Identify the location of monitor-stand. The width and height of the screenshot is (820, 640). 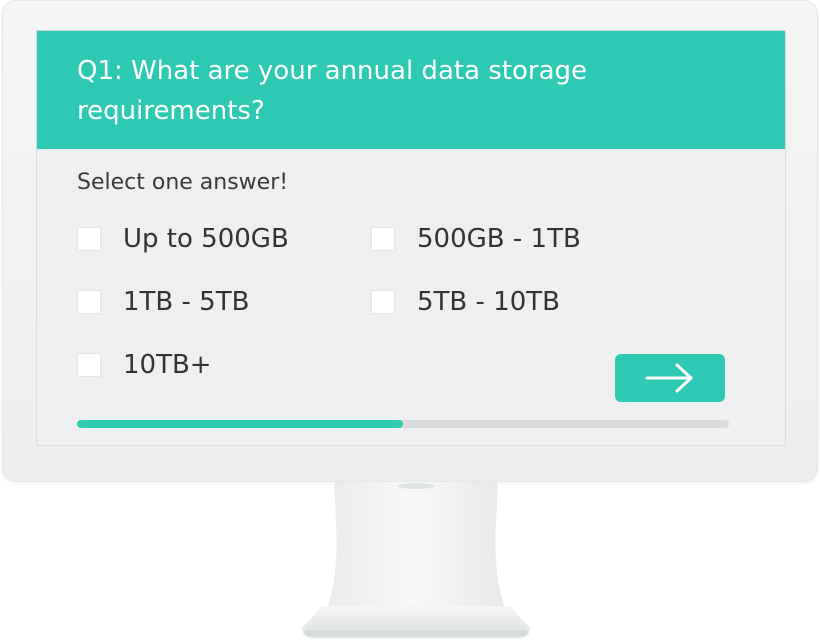
(416, 560).